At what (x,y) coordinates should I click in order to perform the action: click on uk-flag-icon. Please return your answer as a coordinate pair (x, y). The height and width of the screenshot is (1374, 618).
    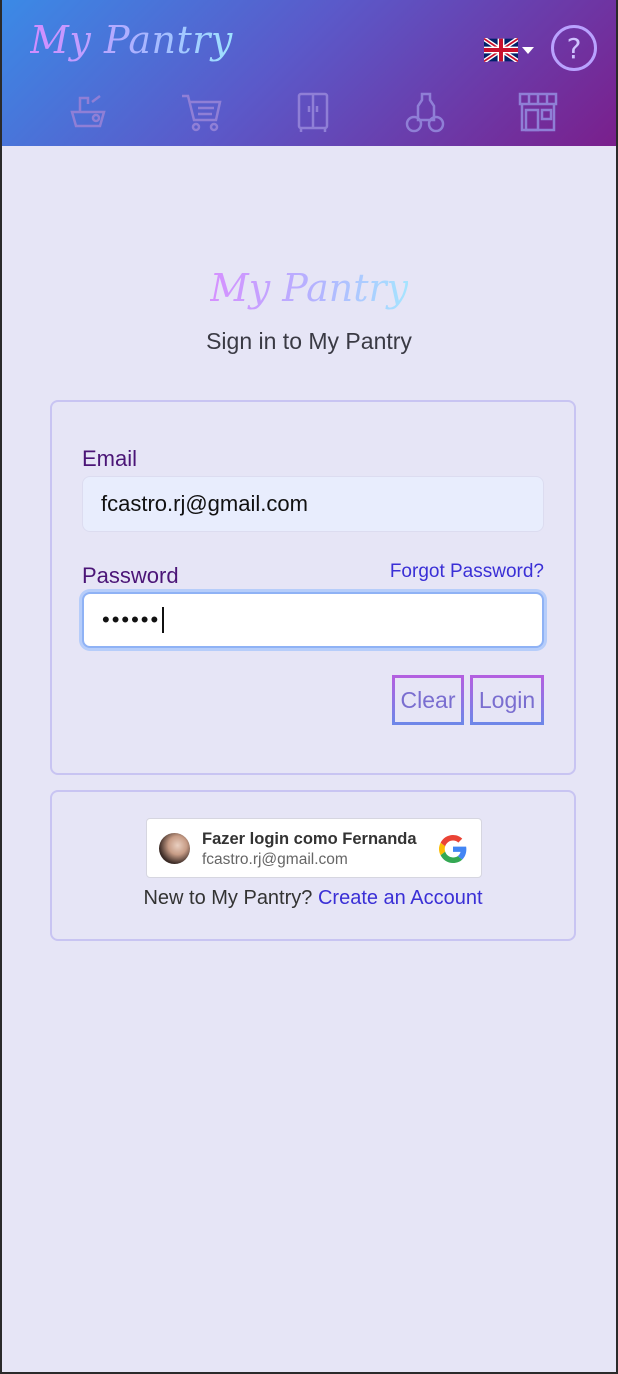
    Looking at the image, I should click on (501, 50).